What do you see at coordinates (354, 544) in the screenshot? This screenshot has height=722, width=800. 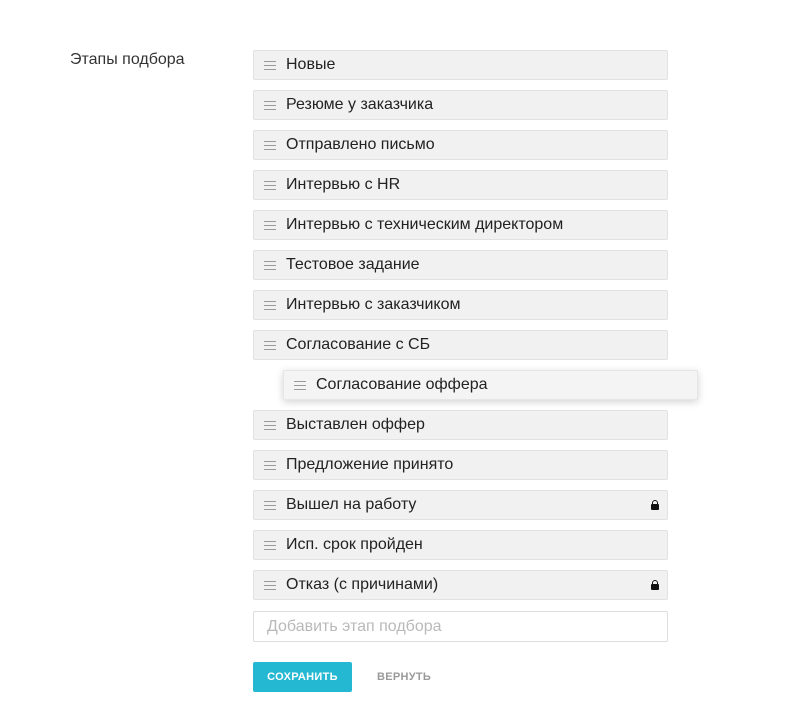 I see `stage-label: Исп. срок пройден` at bounding box center [354, 544].